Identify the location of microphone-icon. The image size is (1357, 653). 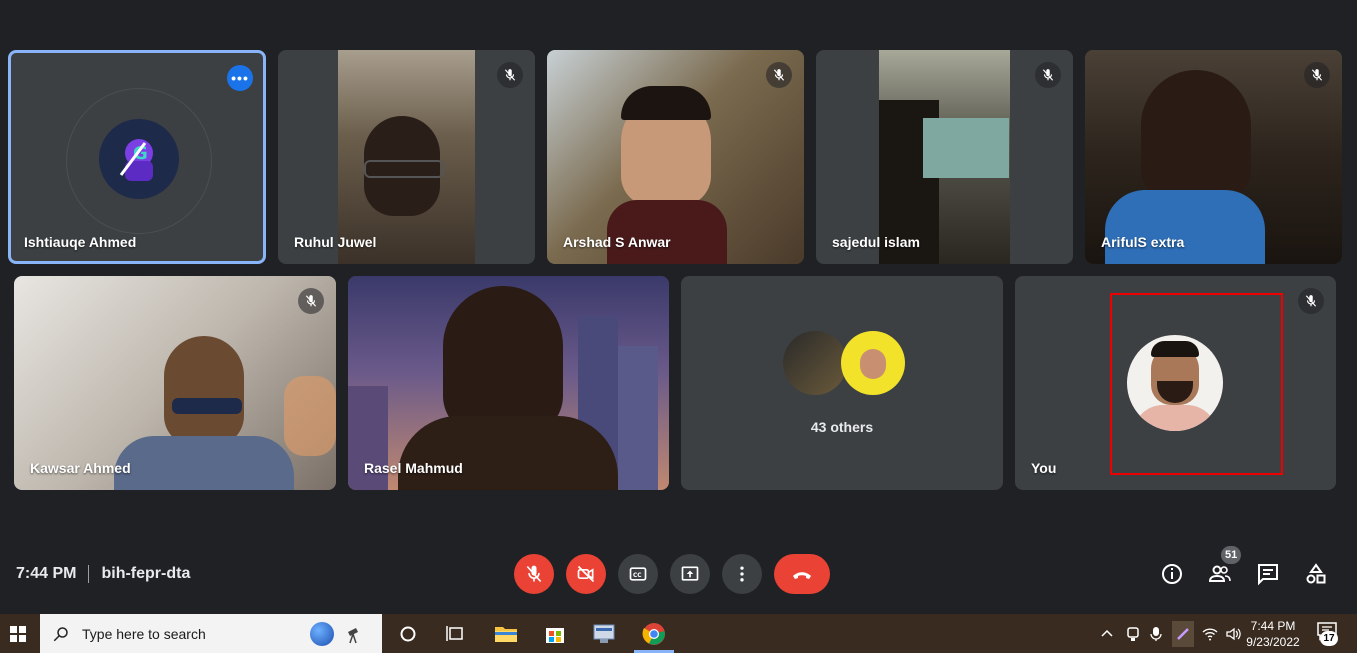
(1156, 634).